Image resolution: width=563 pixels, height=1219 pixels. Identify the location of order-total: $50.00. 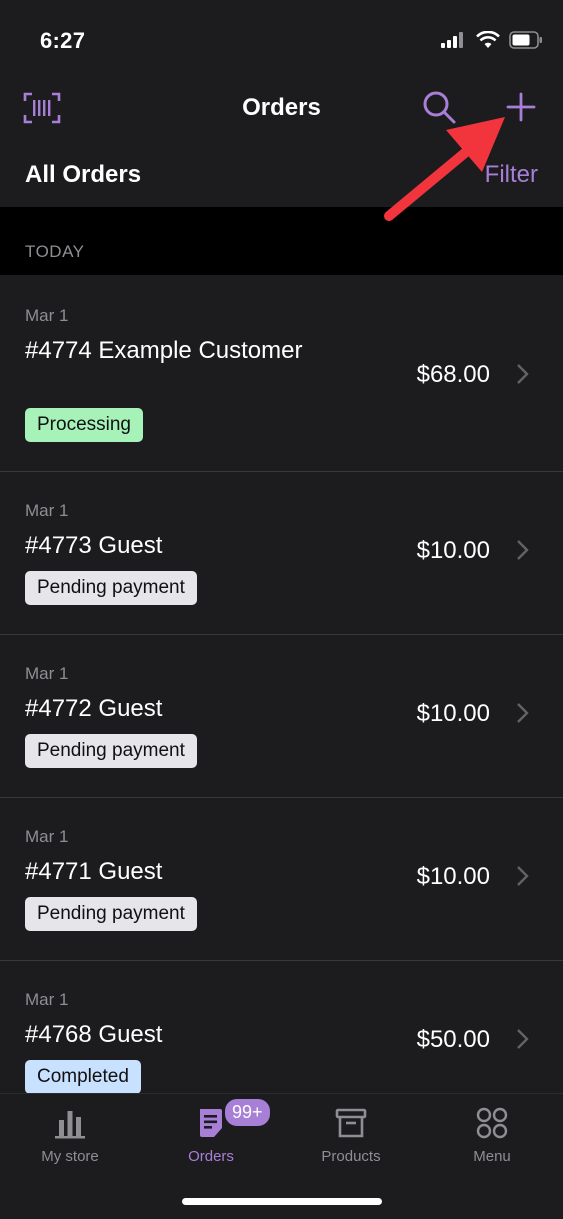
(453, 1039).